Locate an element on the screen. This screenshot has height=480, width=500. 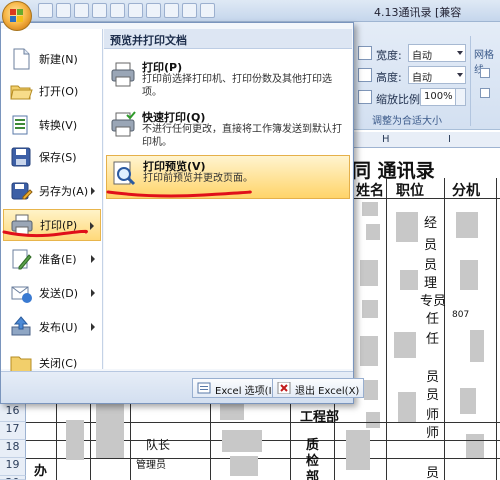
scale-label: 缩放比例: is located at coordinates (400, 99).